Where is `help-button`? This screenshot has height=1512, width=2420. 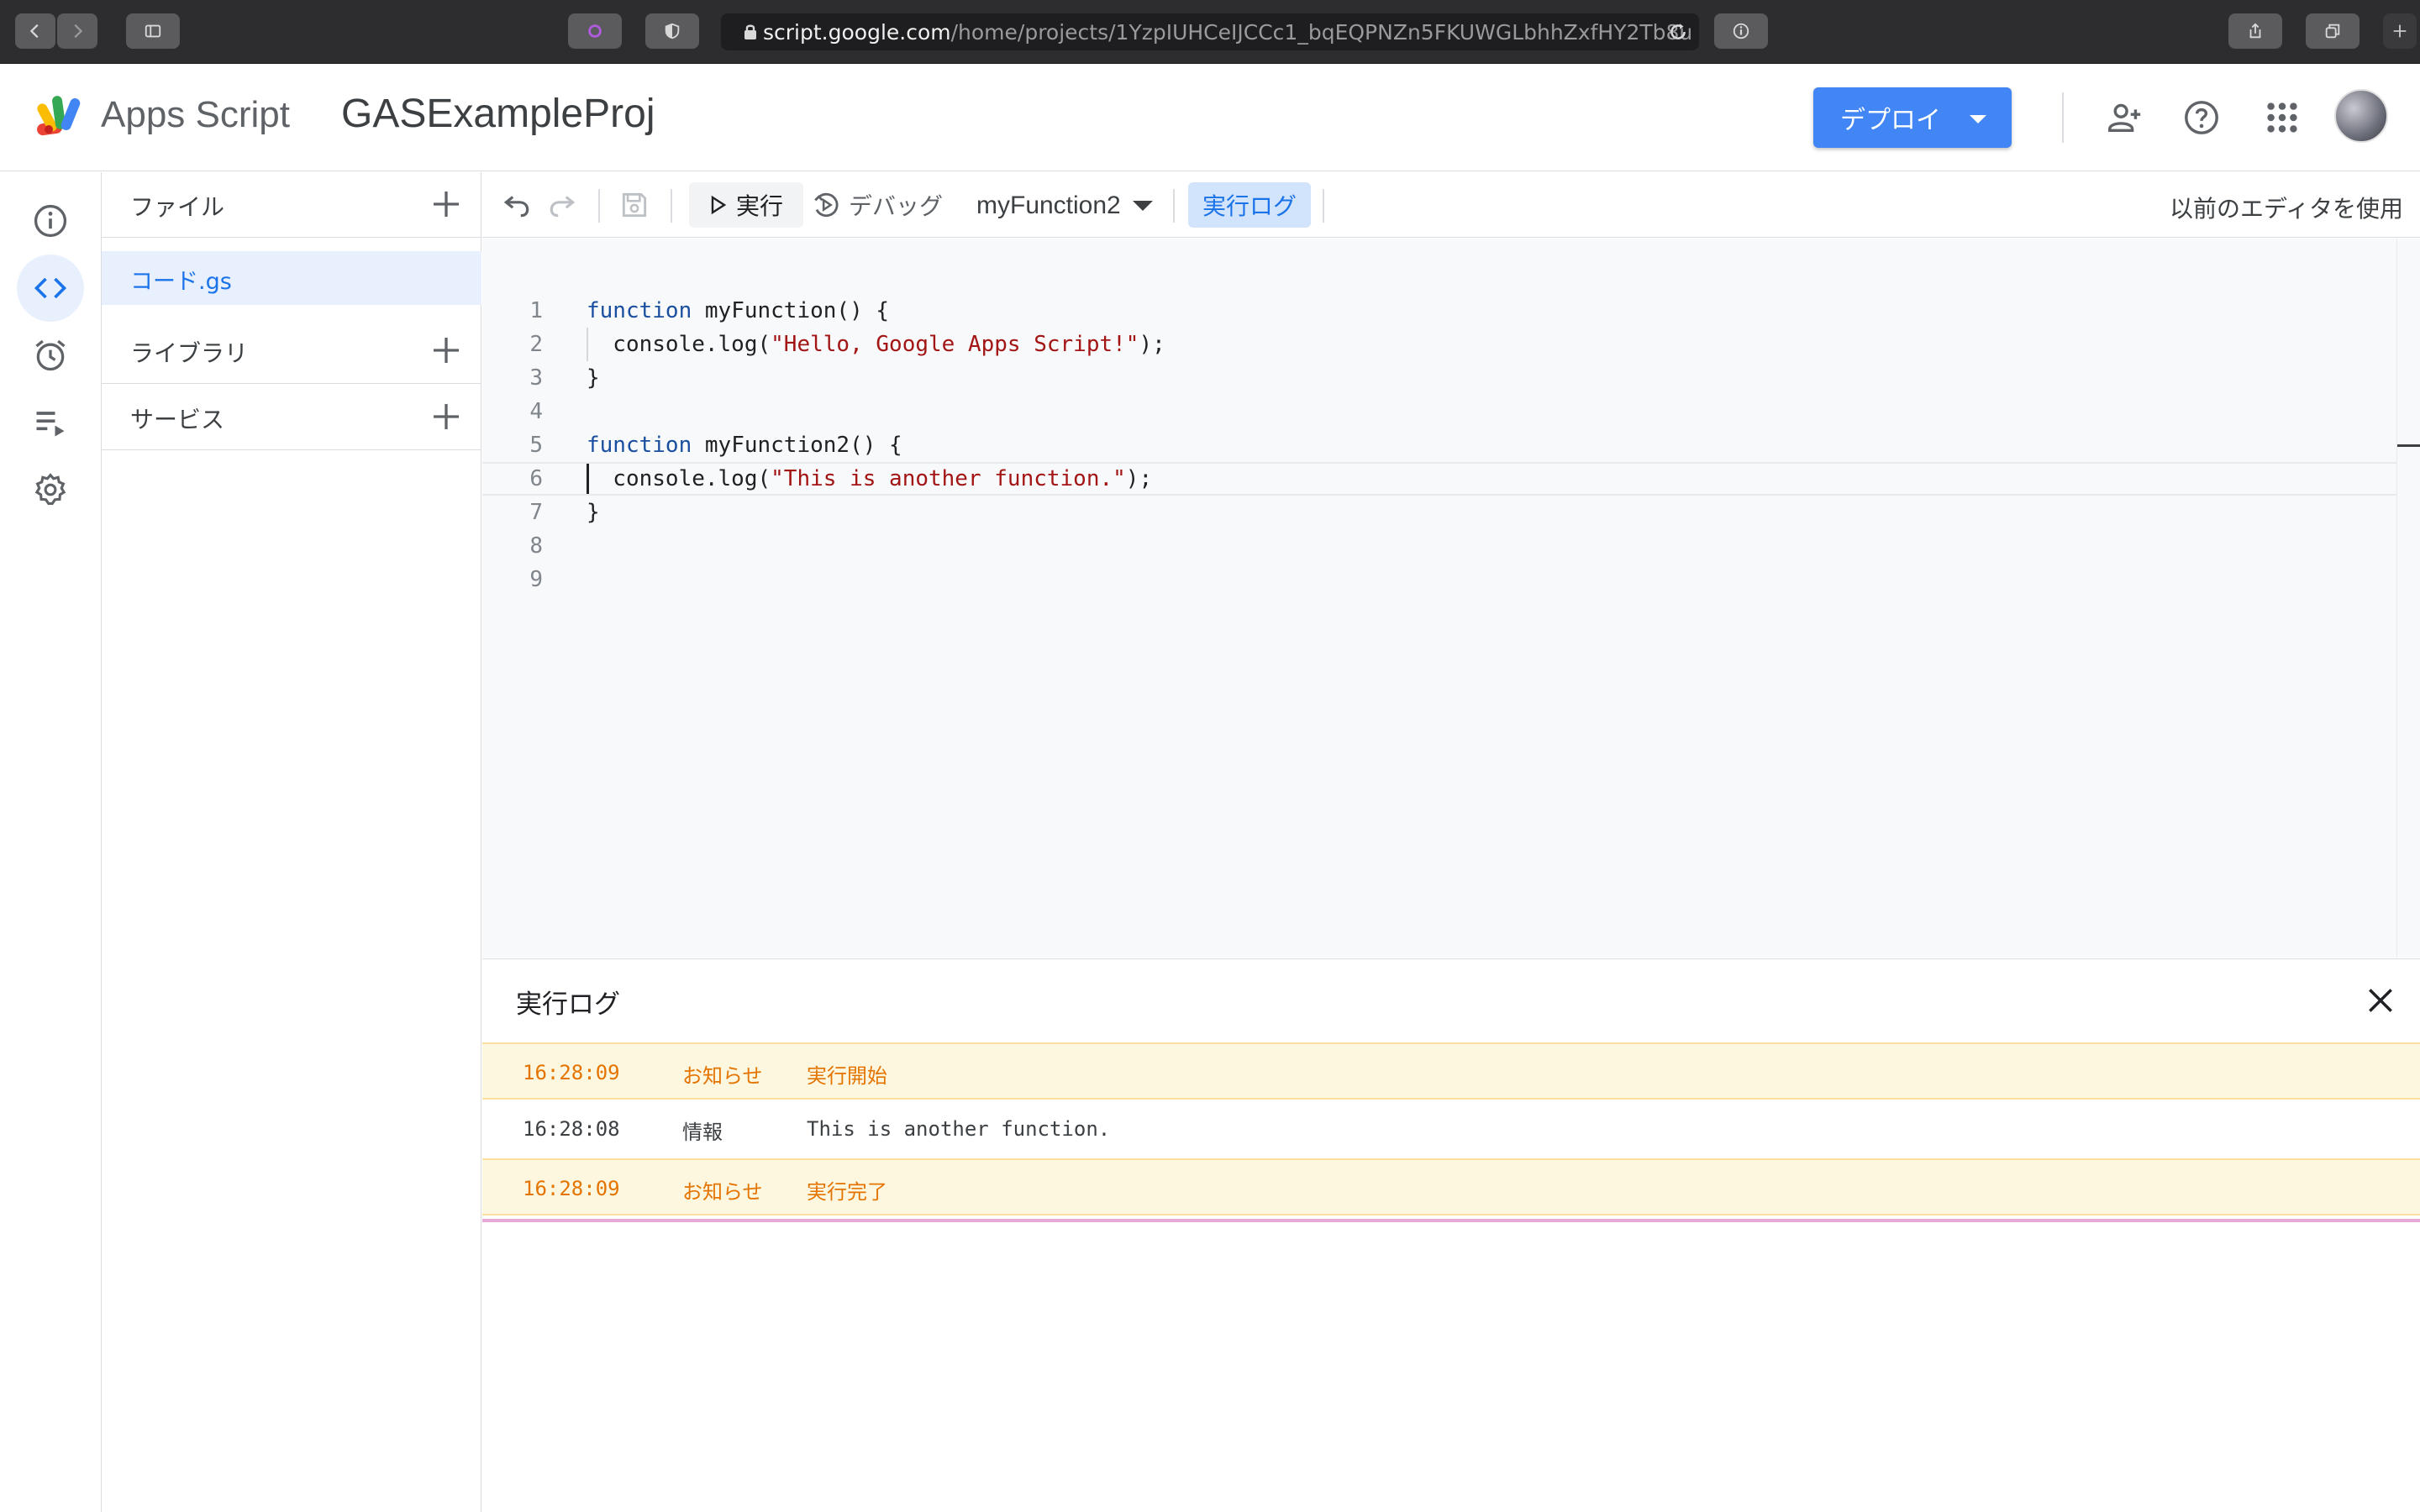
help-button is located at coordinates (2202, 117).